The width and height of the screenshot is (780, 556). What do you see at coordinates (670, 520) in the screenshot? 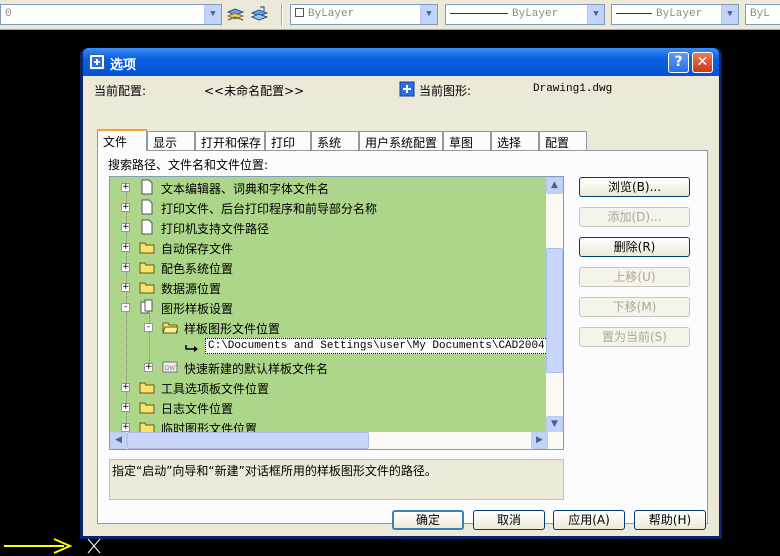
I see `help-button: 帮助(H)` at bounding box center [670, 520].